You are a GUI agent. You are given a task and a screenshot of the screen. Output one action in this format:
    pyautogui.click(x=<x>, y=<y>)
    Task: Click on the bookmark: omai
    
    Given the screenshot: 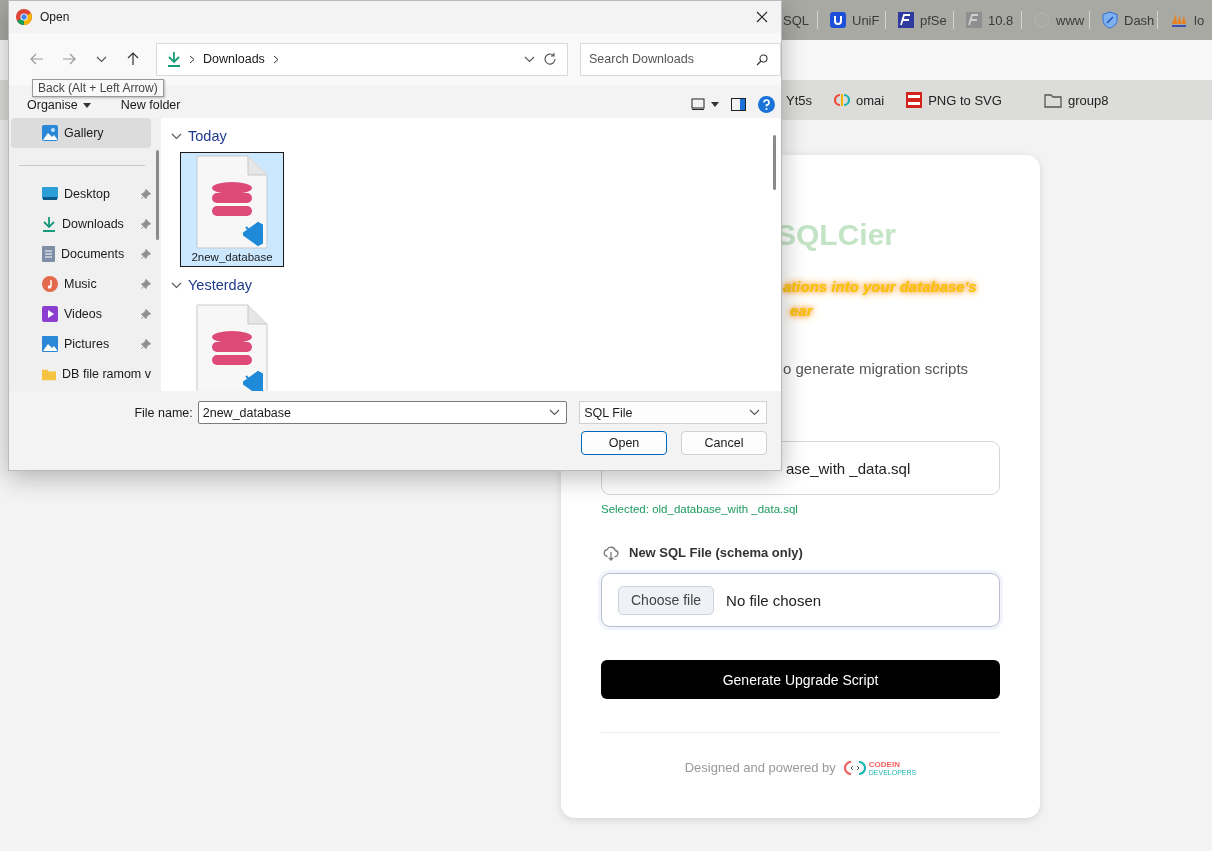 What is the action you would take?
    pyautogui.click(x=859, y=100)
    